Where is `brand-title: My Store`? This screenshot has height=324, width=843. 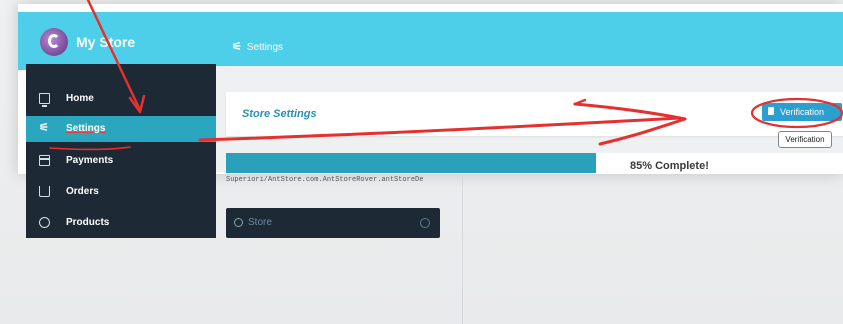
brand-title: My Store is located at coordinates (105, 42).